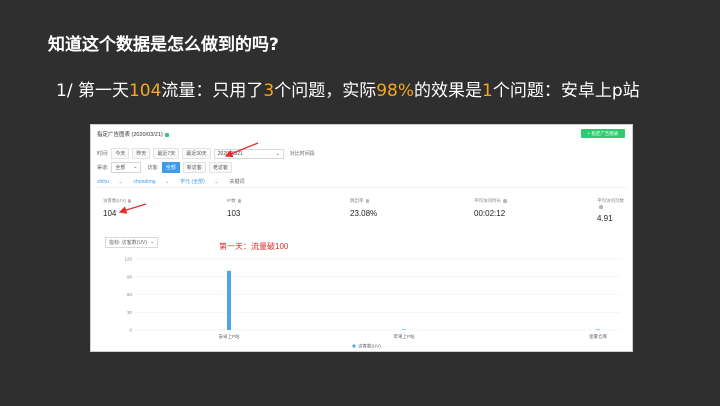  What do you see at coordinates (132, 208) in the screenshot?
I see `arrow-to-uv` at bounding box center [132, 208].